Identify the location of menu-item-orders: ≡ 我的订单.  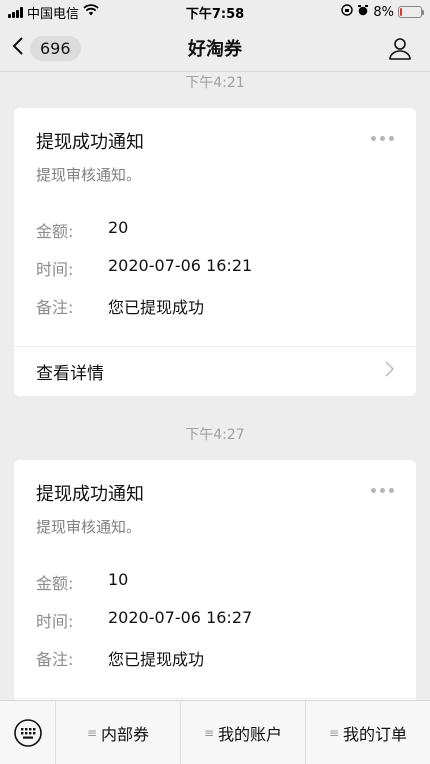
(368, 732).